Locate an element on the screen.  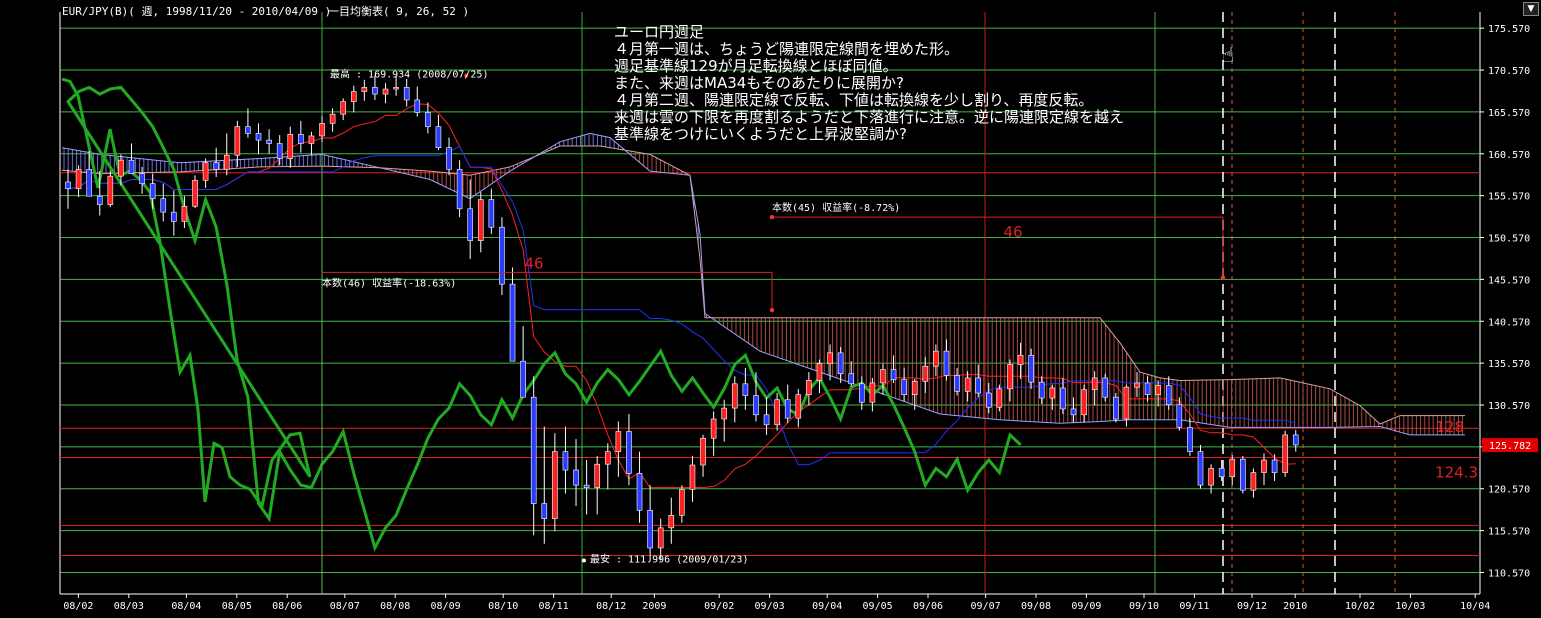
x-tick-label: 09/12 is located at coordinates (1252, 606).